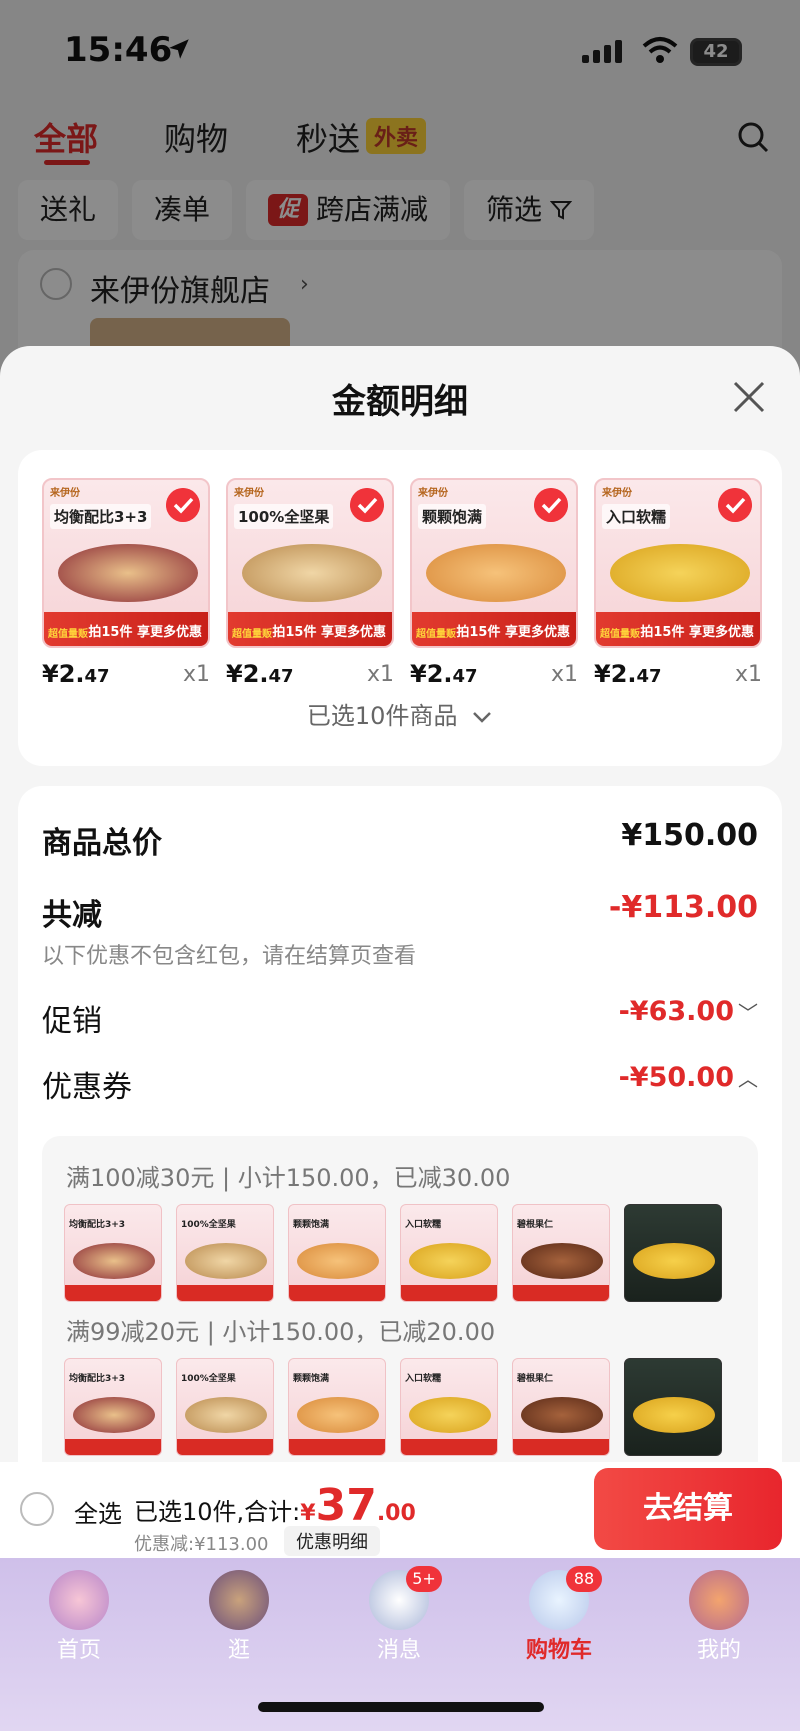 Image resolution: width=800 pixels, height=1731 pixels. What do you see at coordinates (238, 1650) in the screenshot?
I see `tab-explore-label: 逛` at bounding box center [238, 1650].